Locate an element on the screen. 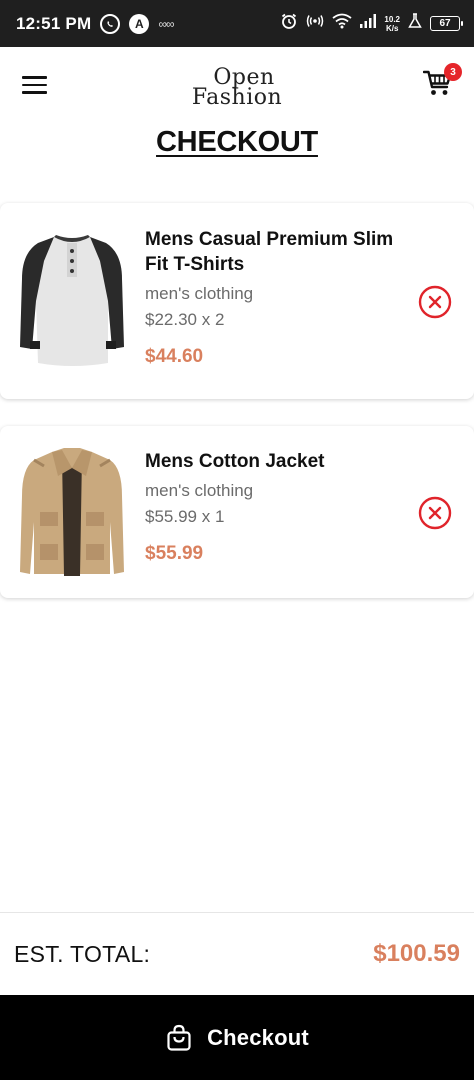 This screenshot has width=474, height=1080. app-header: Open Fashion 3 is located at coordinates (237, 86).